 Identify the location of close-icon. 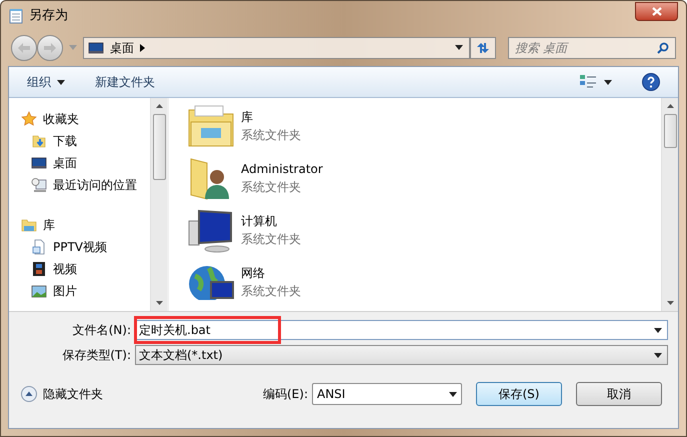
(657, 11).